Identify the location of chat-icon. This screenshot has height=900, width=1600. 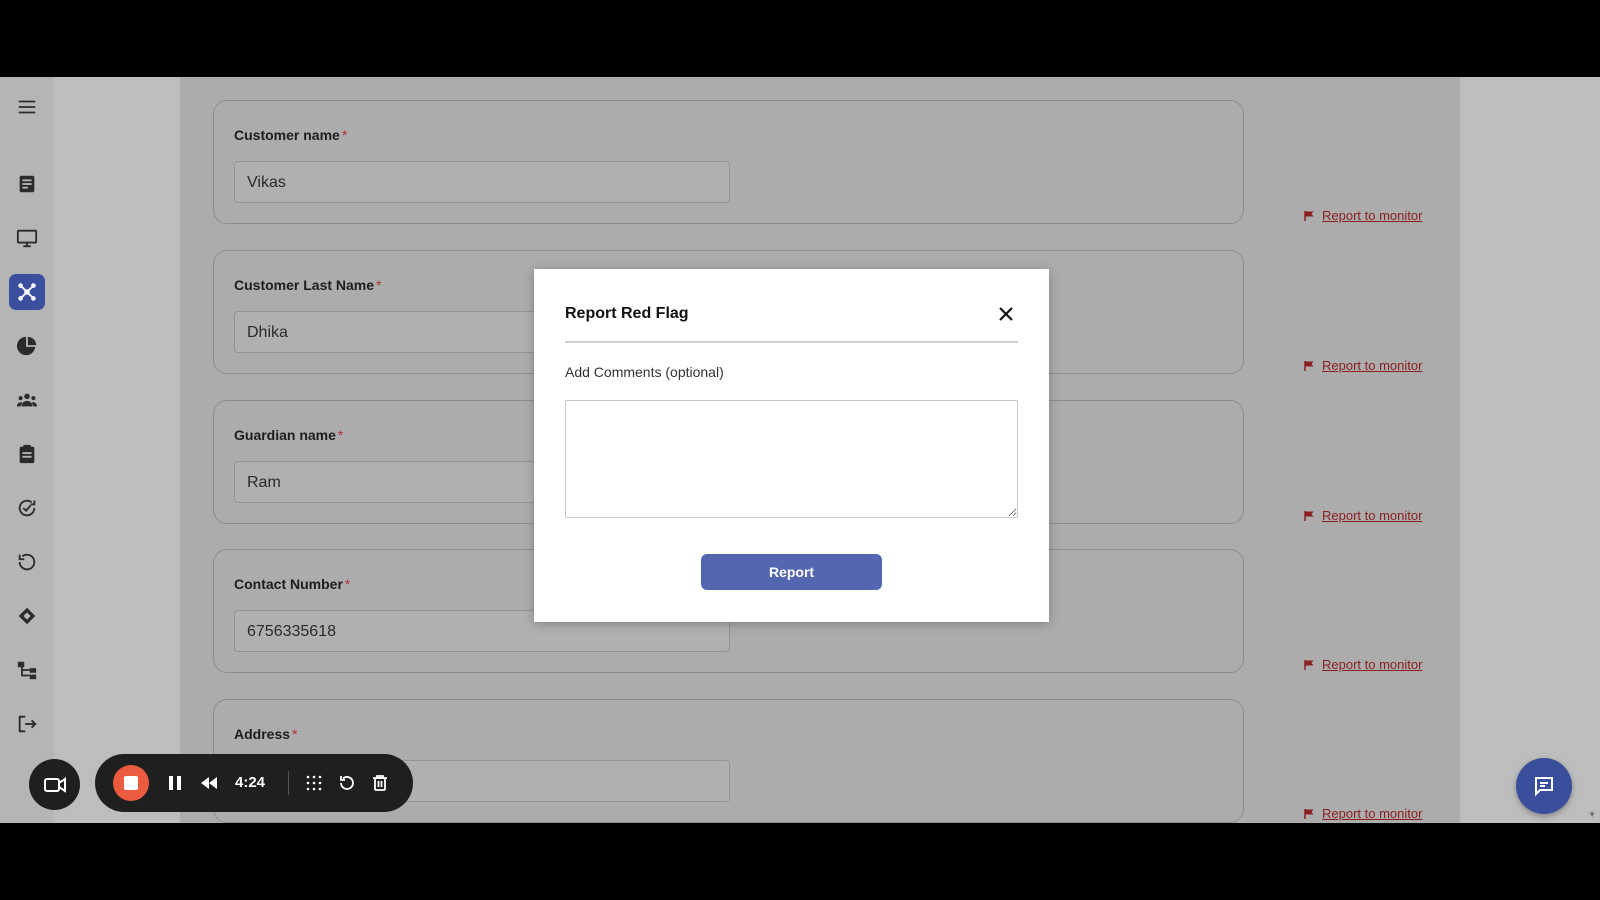
(1544, 787).